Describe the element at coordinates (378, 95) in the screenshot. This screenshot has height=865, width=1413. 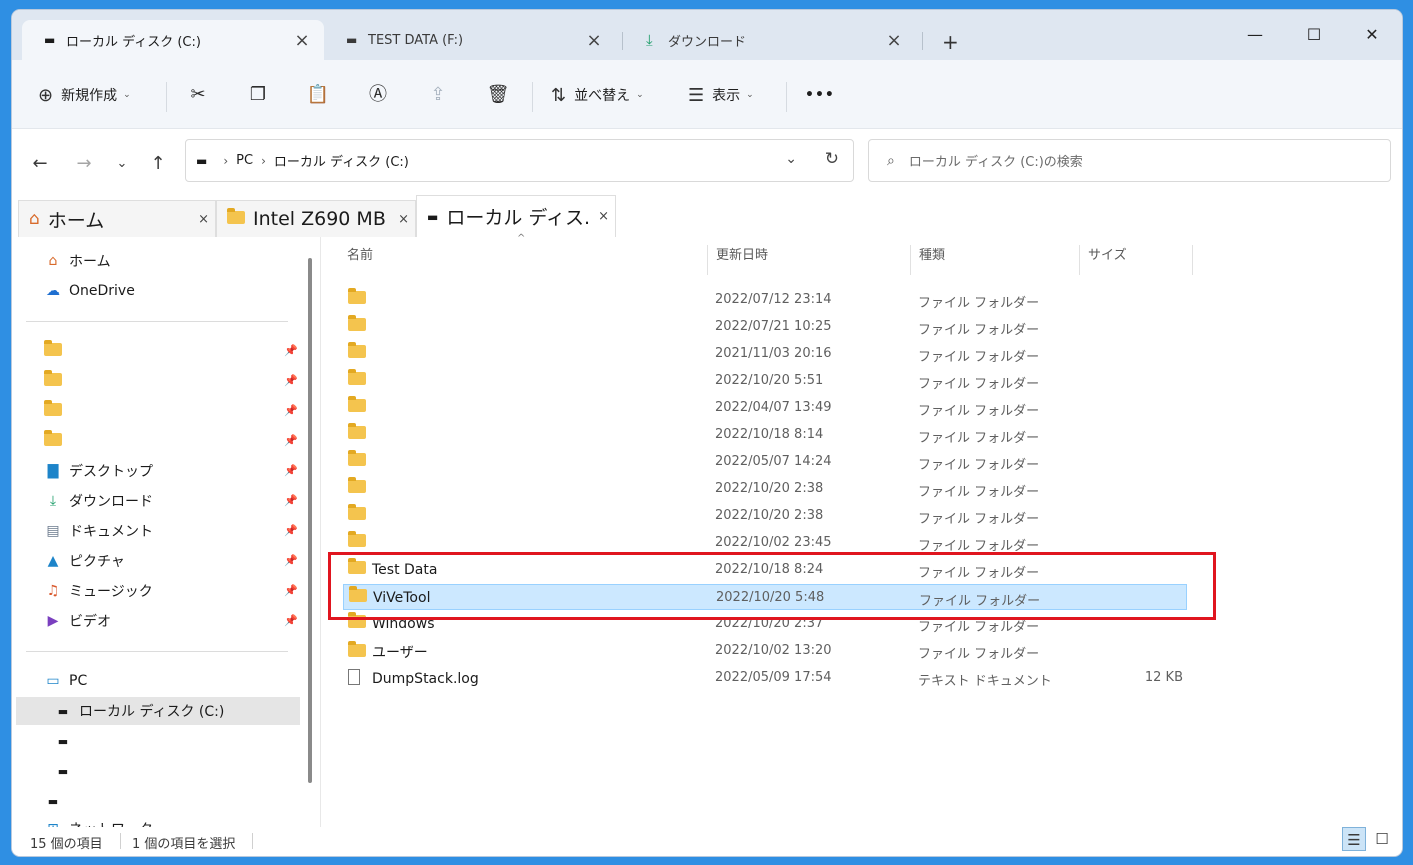
I see `rename-button: Ⓐ` at that location.